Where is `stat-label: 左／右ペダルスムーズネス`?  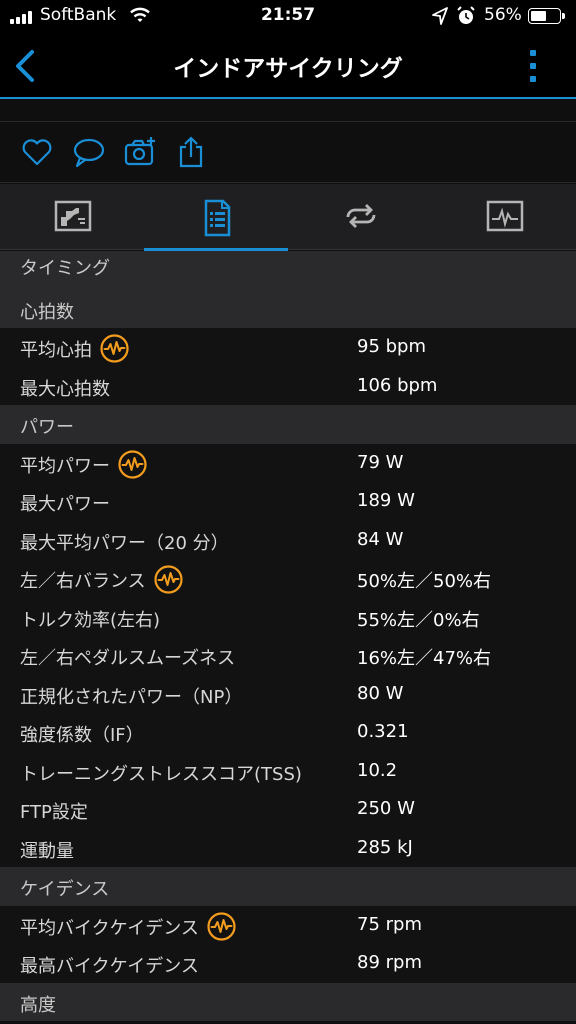 stat-label: 左／右ペダルスムーズネス is located at coordinates (128, 658).